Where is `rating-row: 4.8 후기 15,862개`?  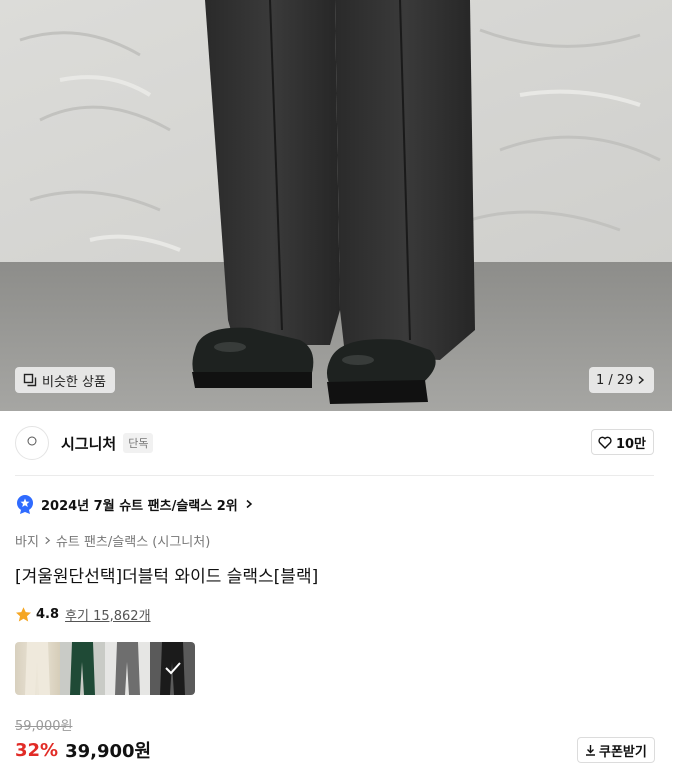 rating-row: 4.8 후기 15,862개 is located at coordinates (83, 614).